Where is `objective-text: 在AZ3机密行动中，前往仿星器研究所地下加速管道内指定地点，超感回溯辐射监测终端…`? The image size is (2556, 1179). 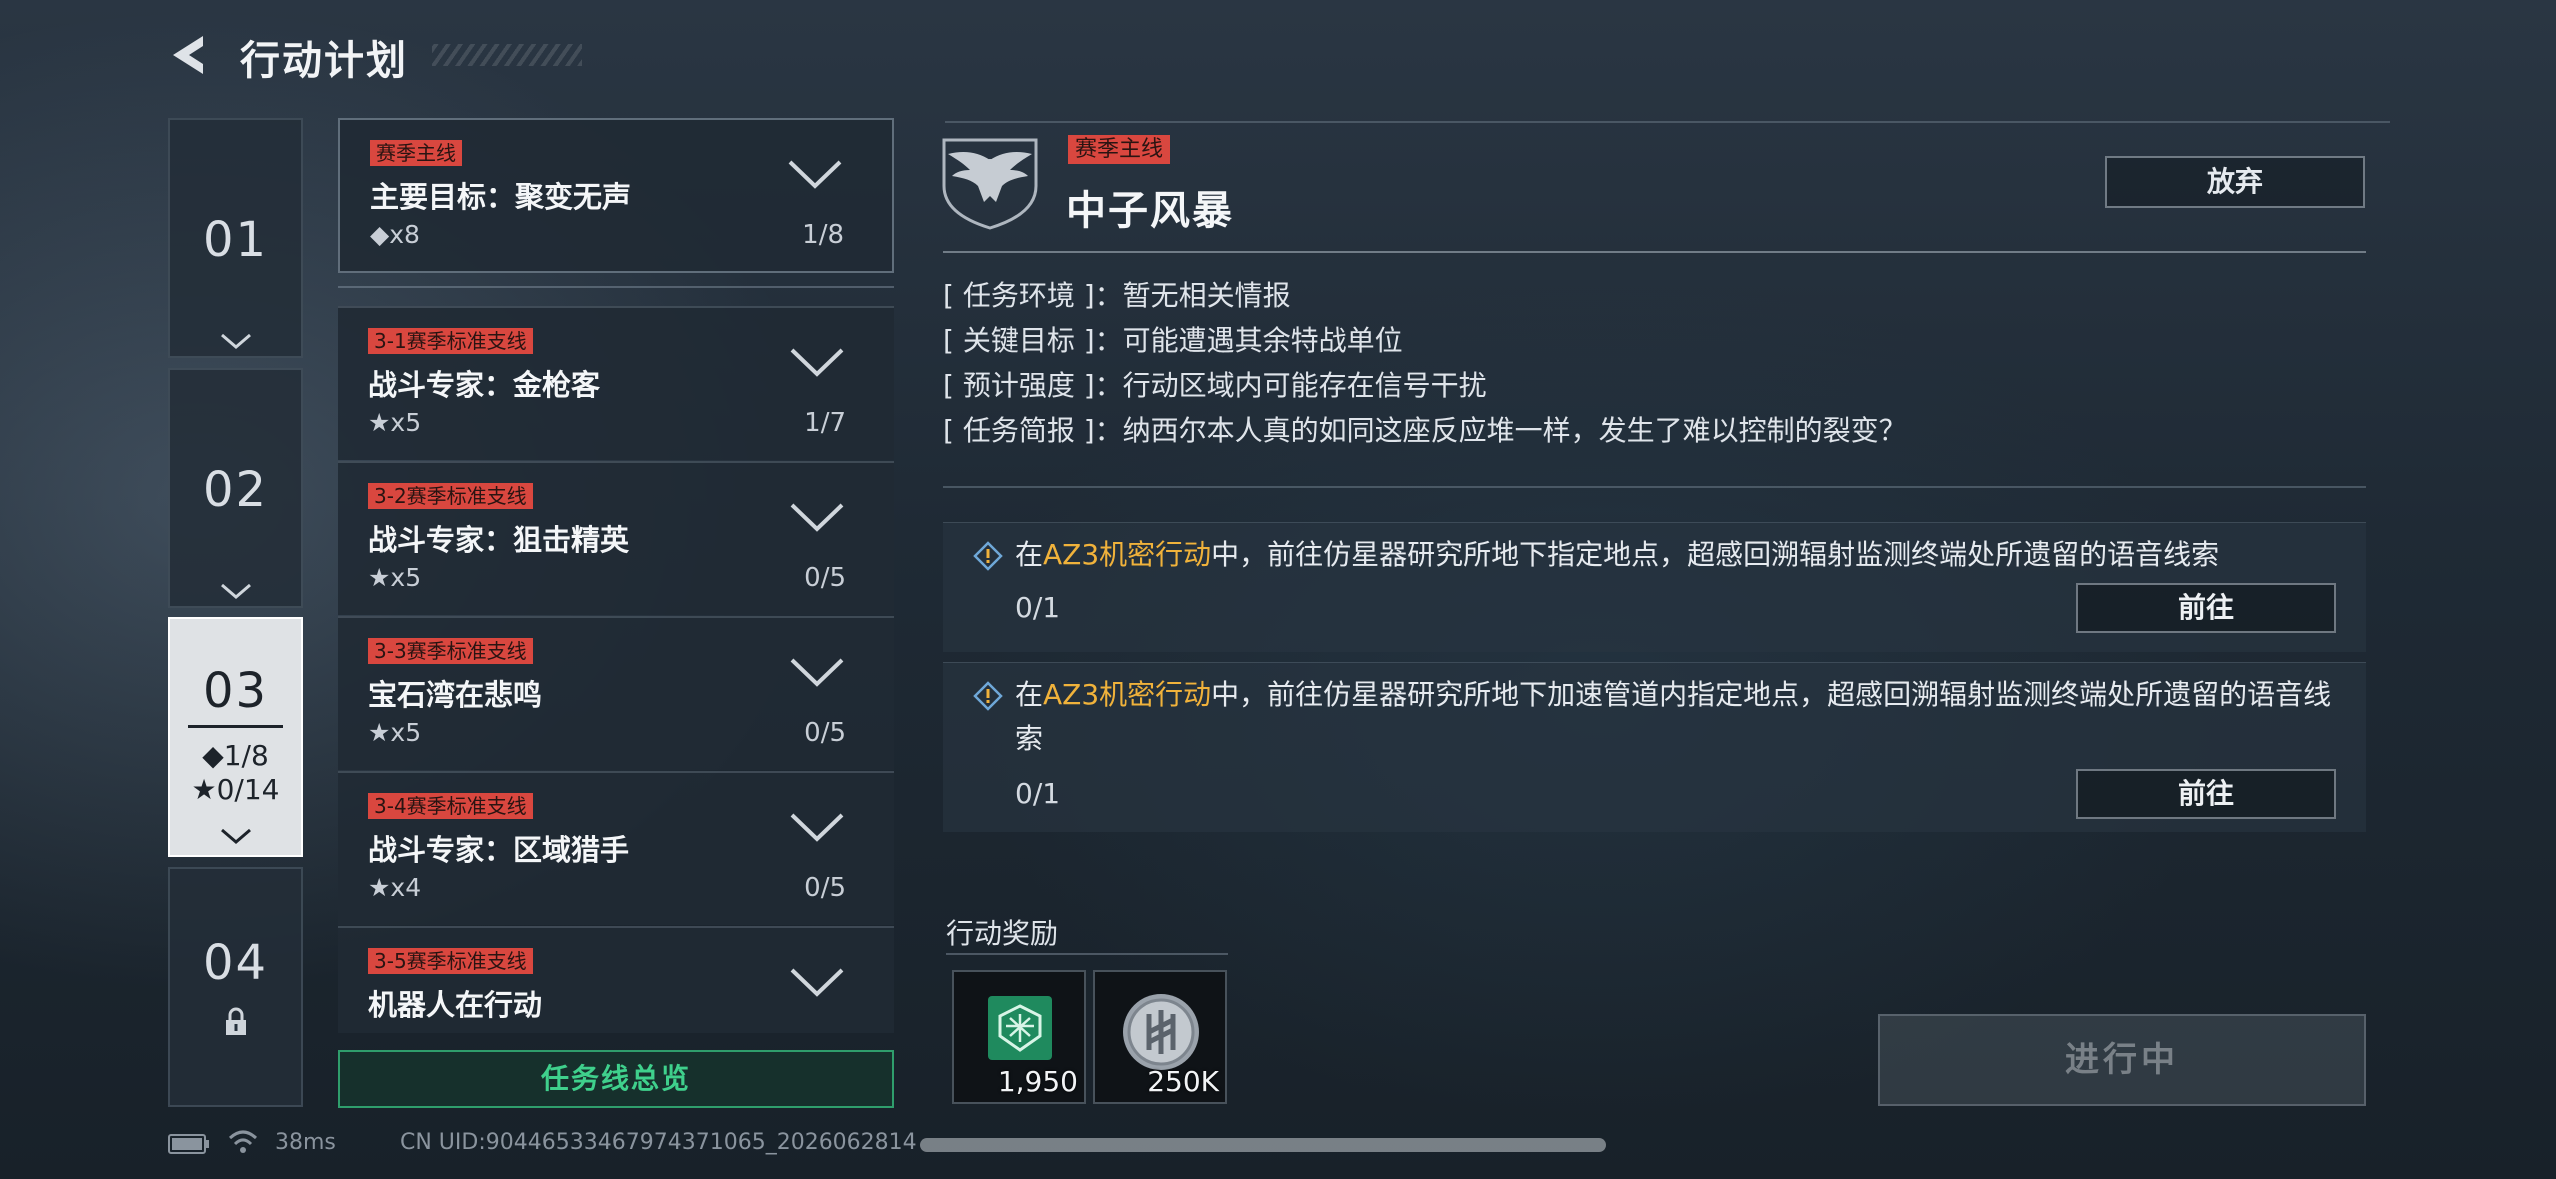
objective-text: 在AZ3机密行动中，前往仿星器研究所地下加速管道内指定地点，超感回溯辐射监测终端… is located at coordinates (1673, 716).